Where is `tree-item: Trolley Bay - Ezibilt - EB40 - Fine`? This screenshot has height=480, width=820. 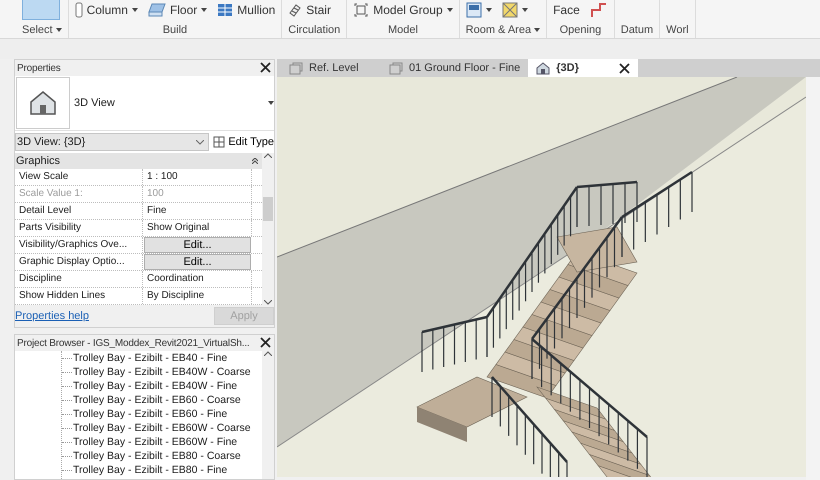
tree-item: Trolley Bay - Ezibilt - EB40 - Fine is located at coordinates (150, 358).